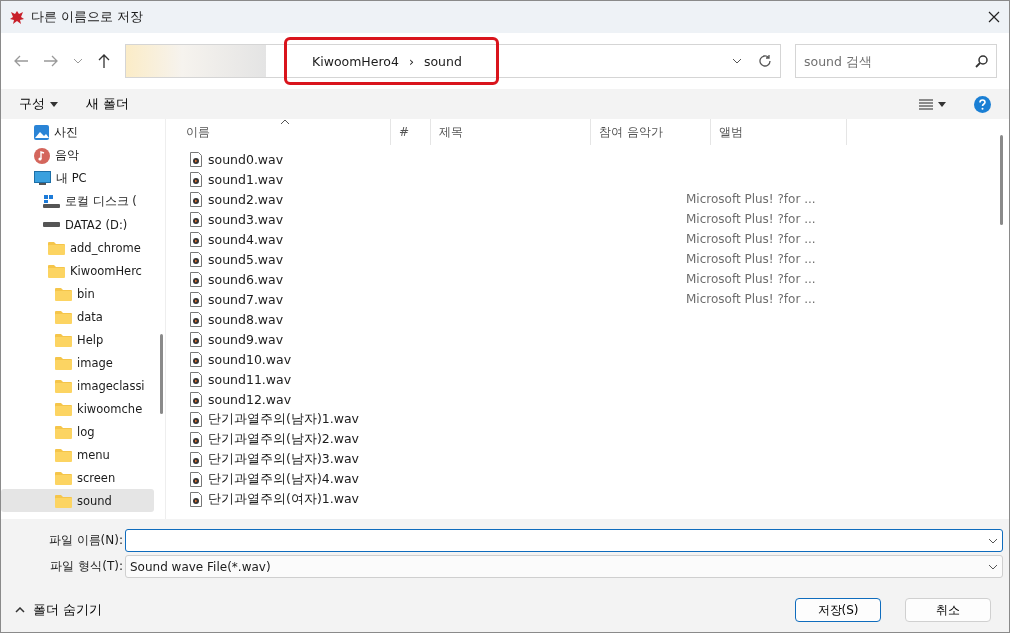  What do you see at coordinates (58, 610) in the screenshot?
I see `hide-folders-button: 폴더 숨기기` at bounding box center [58, 610].